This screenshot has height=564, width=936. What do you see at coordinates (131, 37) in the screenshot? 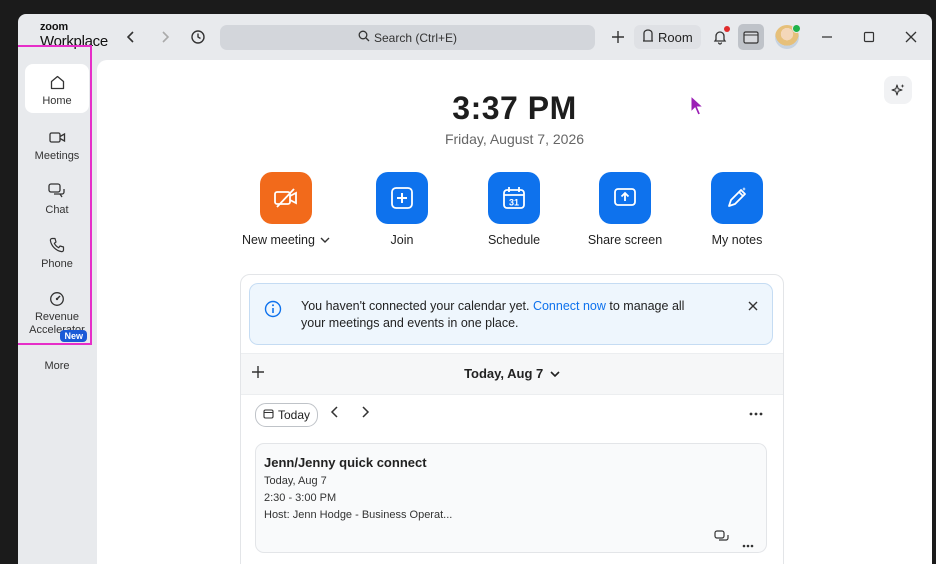
I see `back-button` at bounding box center [131, 37].